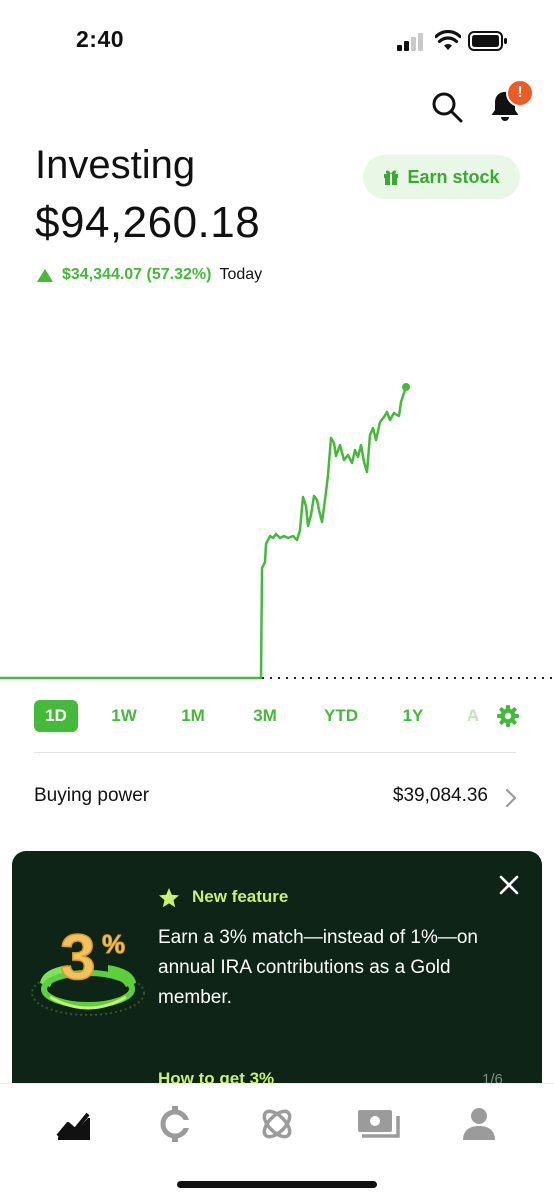 The width and height of the screenshot is (554, 1200). What do you see at coordinates (100, 39) in the screenshot?
I see `status-time: 2:40` at bounding box center [100, 39].